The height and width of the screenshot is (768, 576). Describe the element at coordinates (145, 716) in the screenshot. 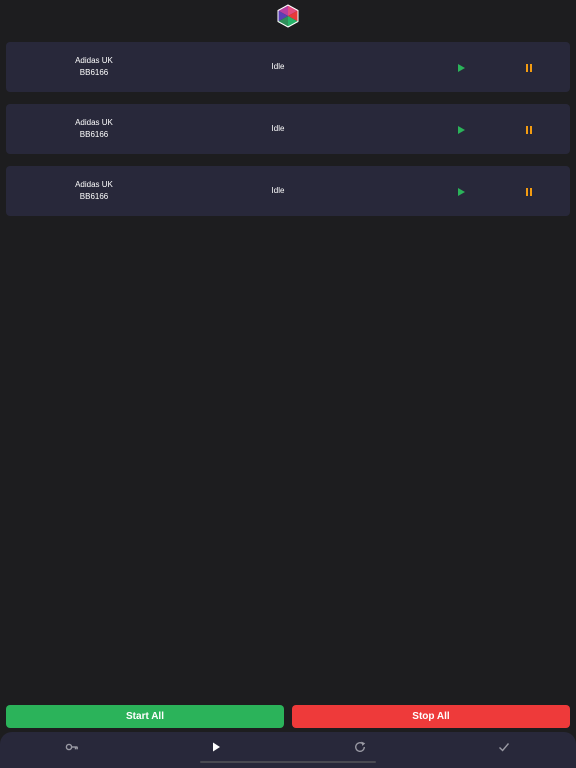

I see `start-all-button: Start All` at that location.